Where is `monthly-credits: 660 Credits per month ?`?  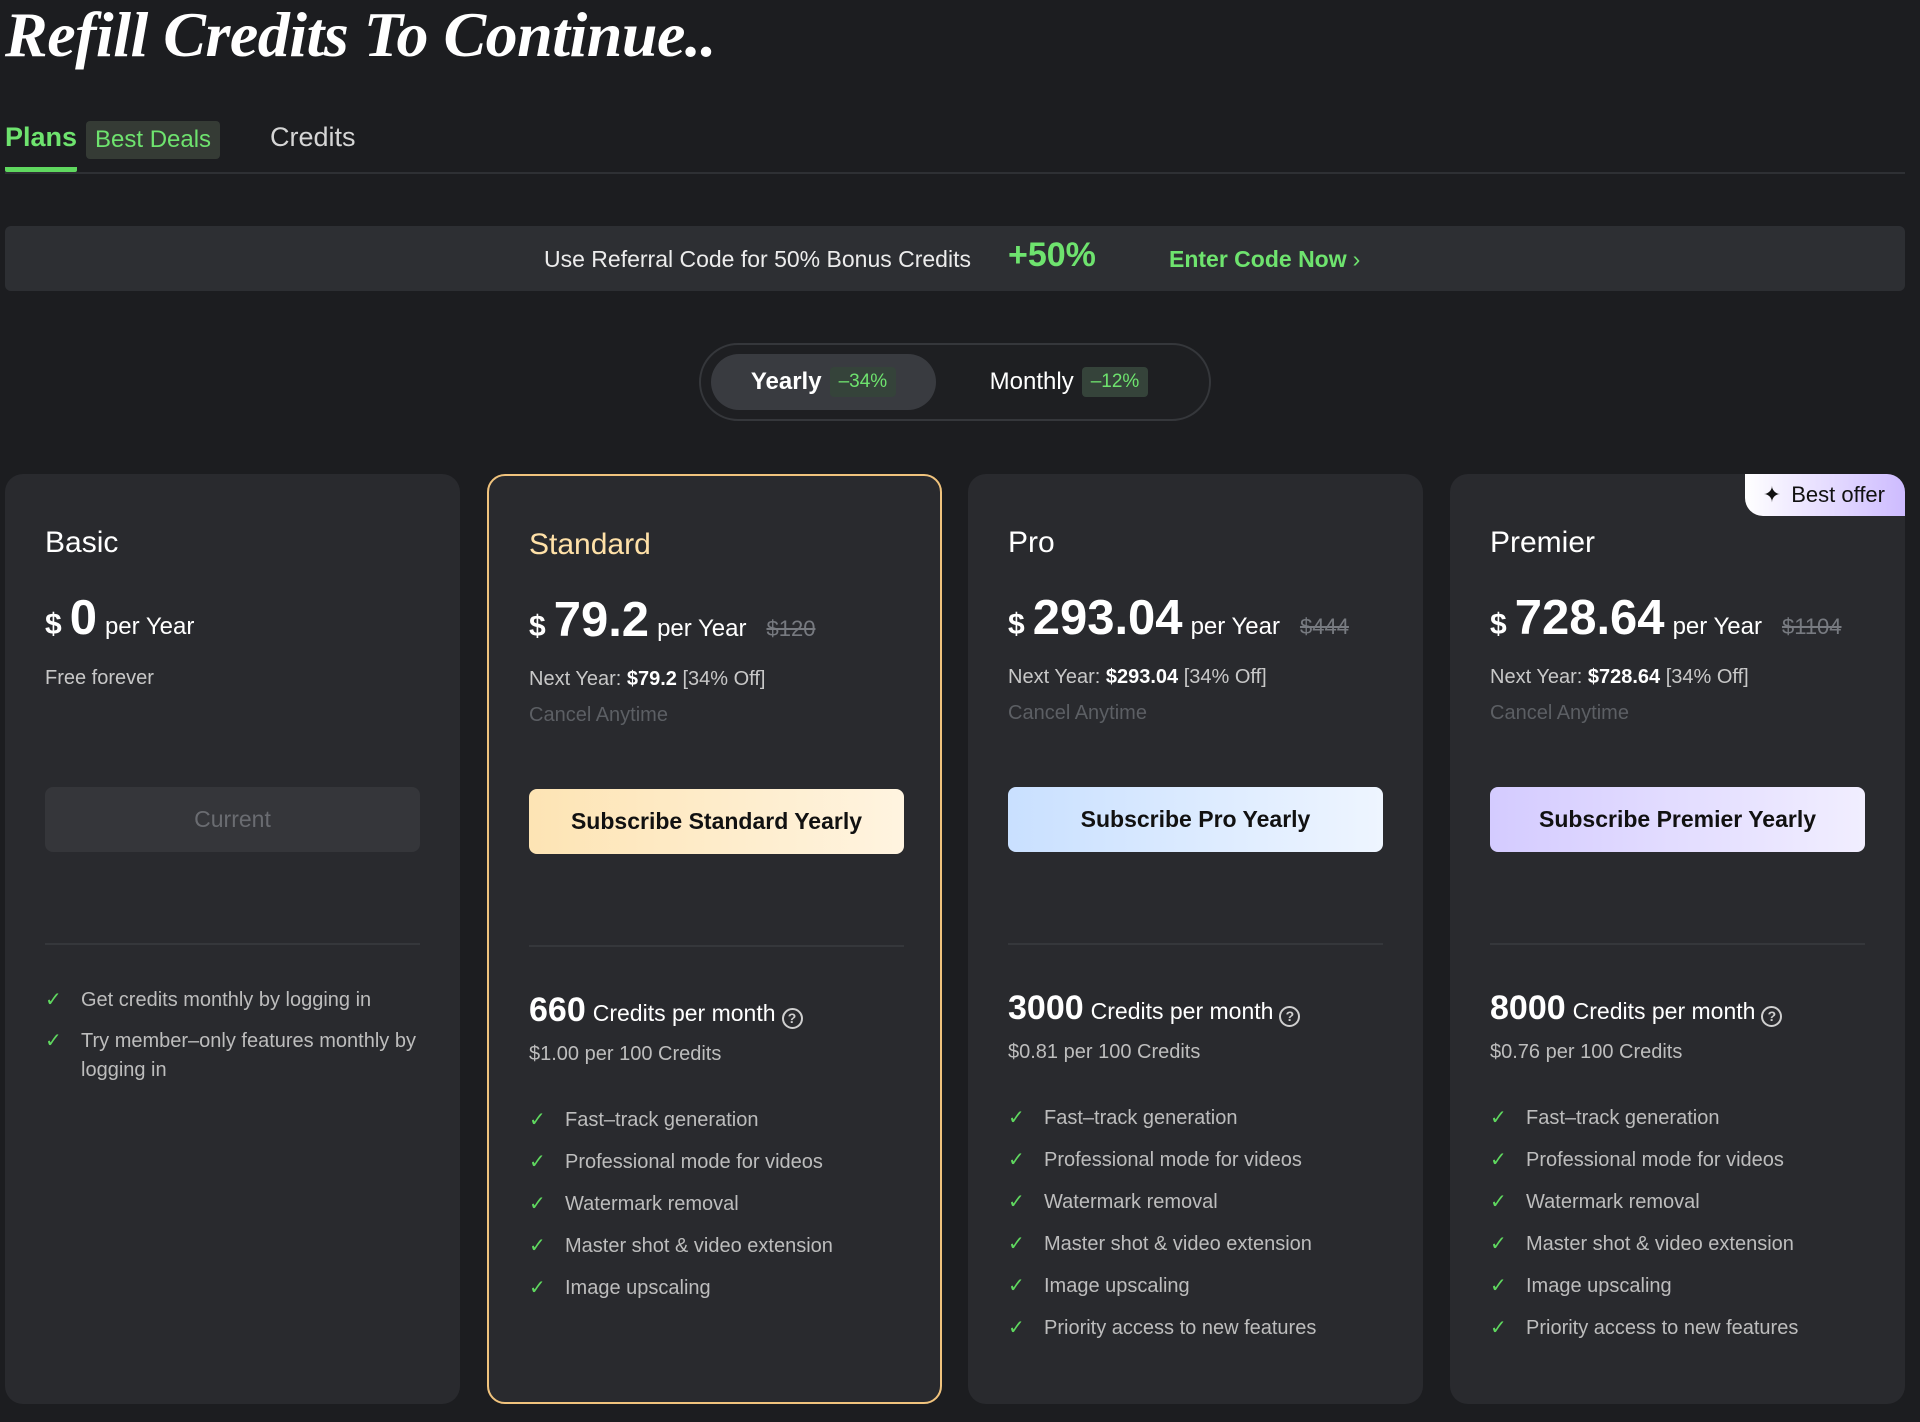 monthly-credits: 660 Credits per month ? is located at coordinates (666, 1010).